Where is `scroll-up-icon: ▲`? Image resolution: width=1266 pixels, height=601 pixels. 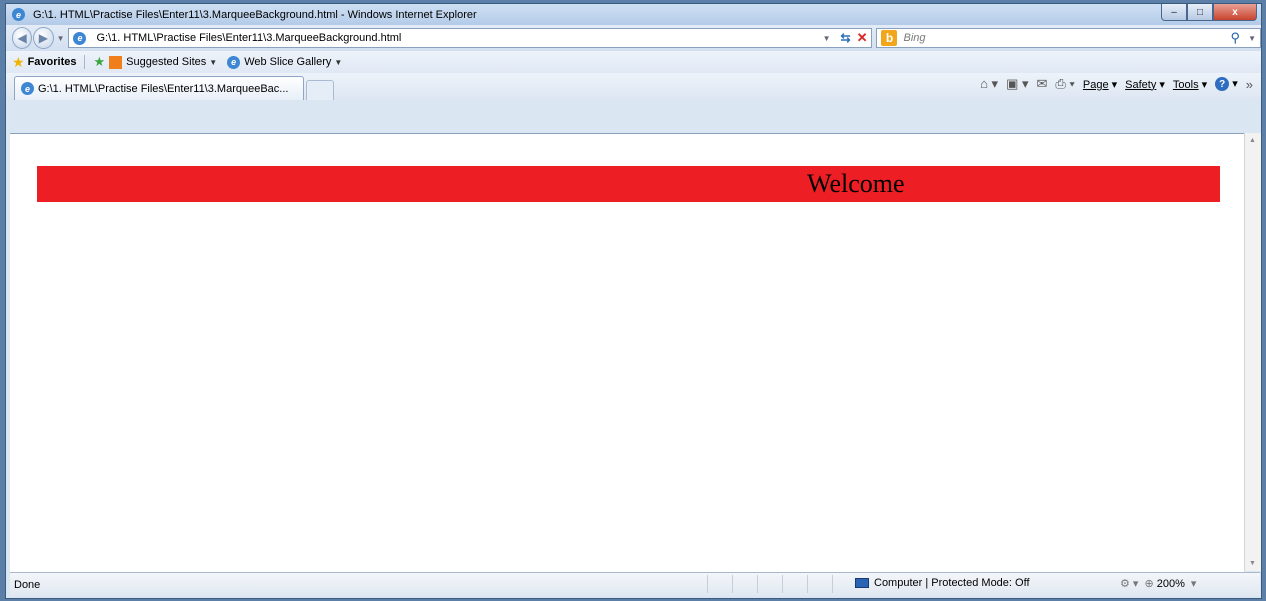
scroll-up-icon: ▲ is located at coordinates (1252, 140).